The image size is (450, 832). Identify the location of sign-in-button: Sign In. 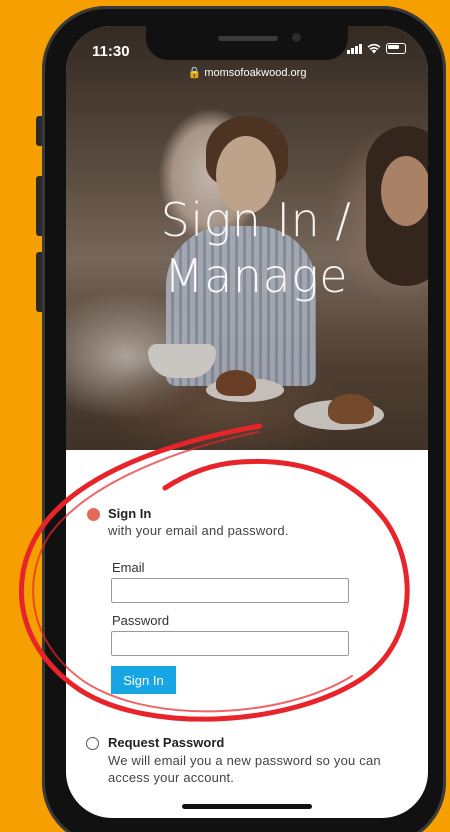
(143, 680).